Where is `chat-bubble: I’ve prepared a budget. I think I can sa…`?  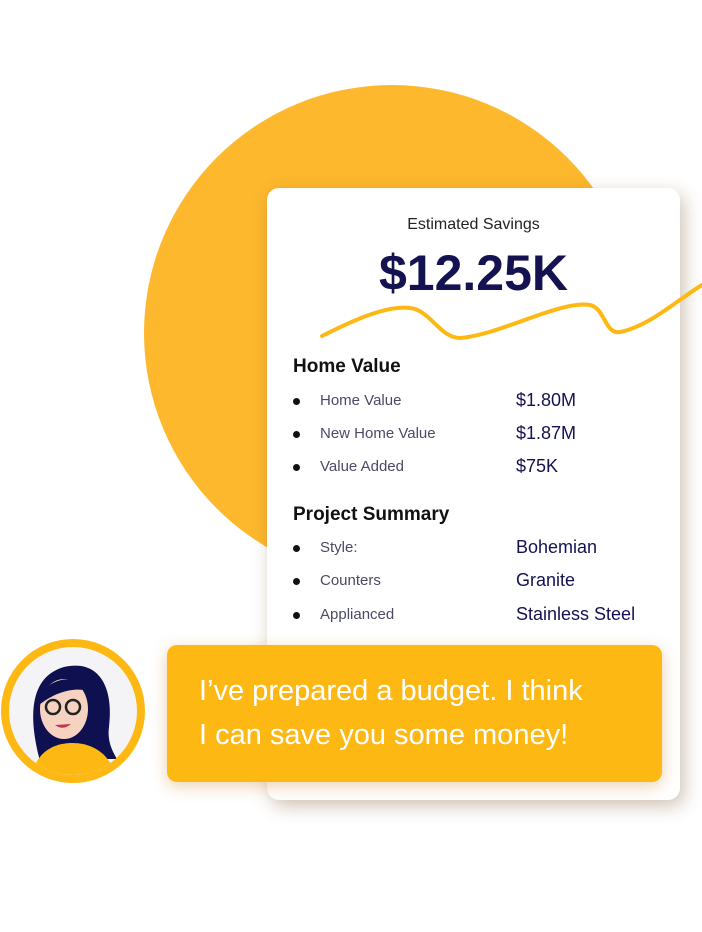
chat-bubble: I’ve prepared a budget. I think I can sa… is located at coordinates (414, 713).